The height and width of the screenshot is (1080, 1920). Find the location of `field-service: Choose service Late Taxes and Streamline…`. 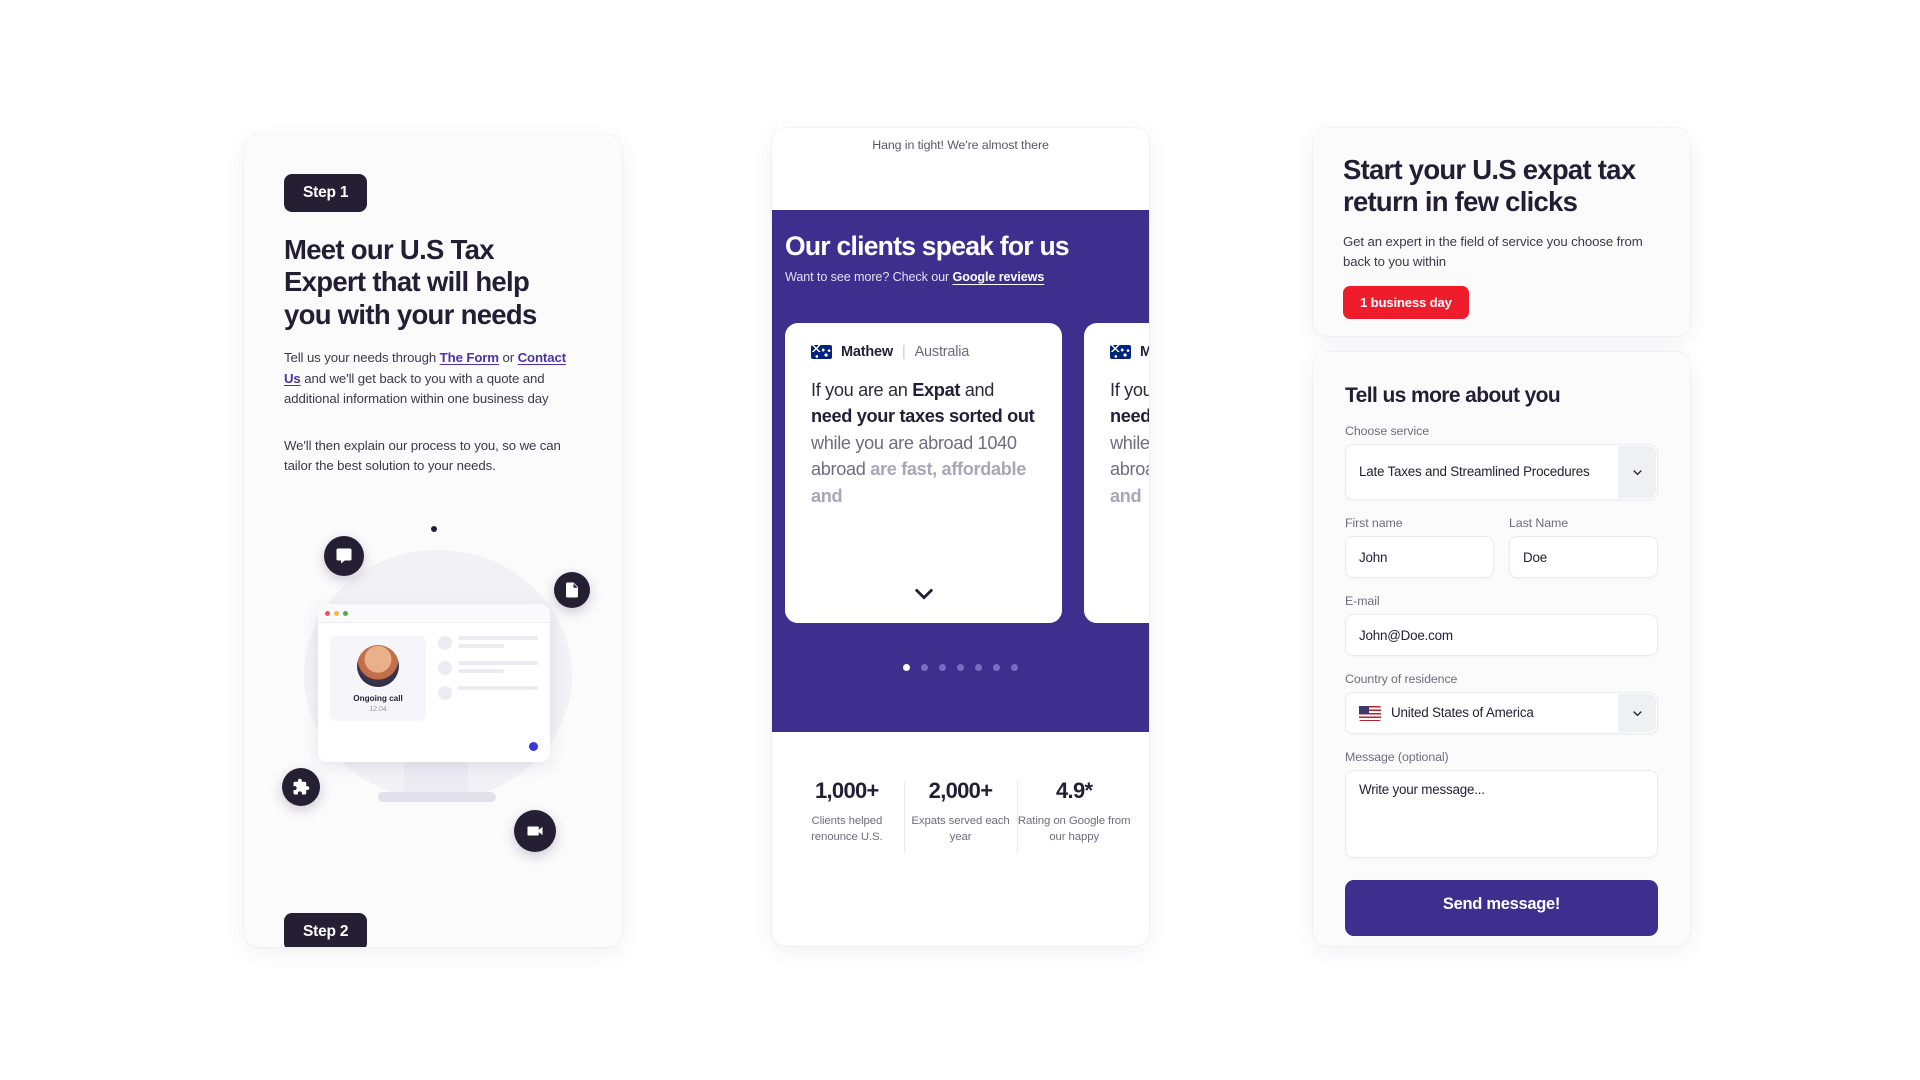

field-service: Choose service Late Taxes and Streamline… is located at coordinates (1501, 462).